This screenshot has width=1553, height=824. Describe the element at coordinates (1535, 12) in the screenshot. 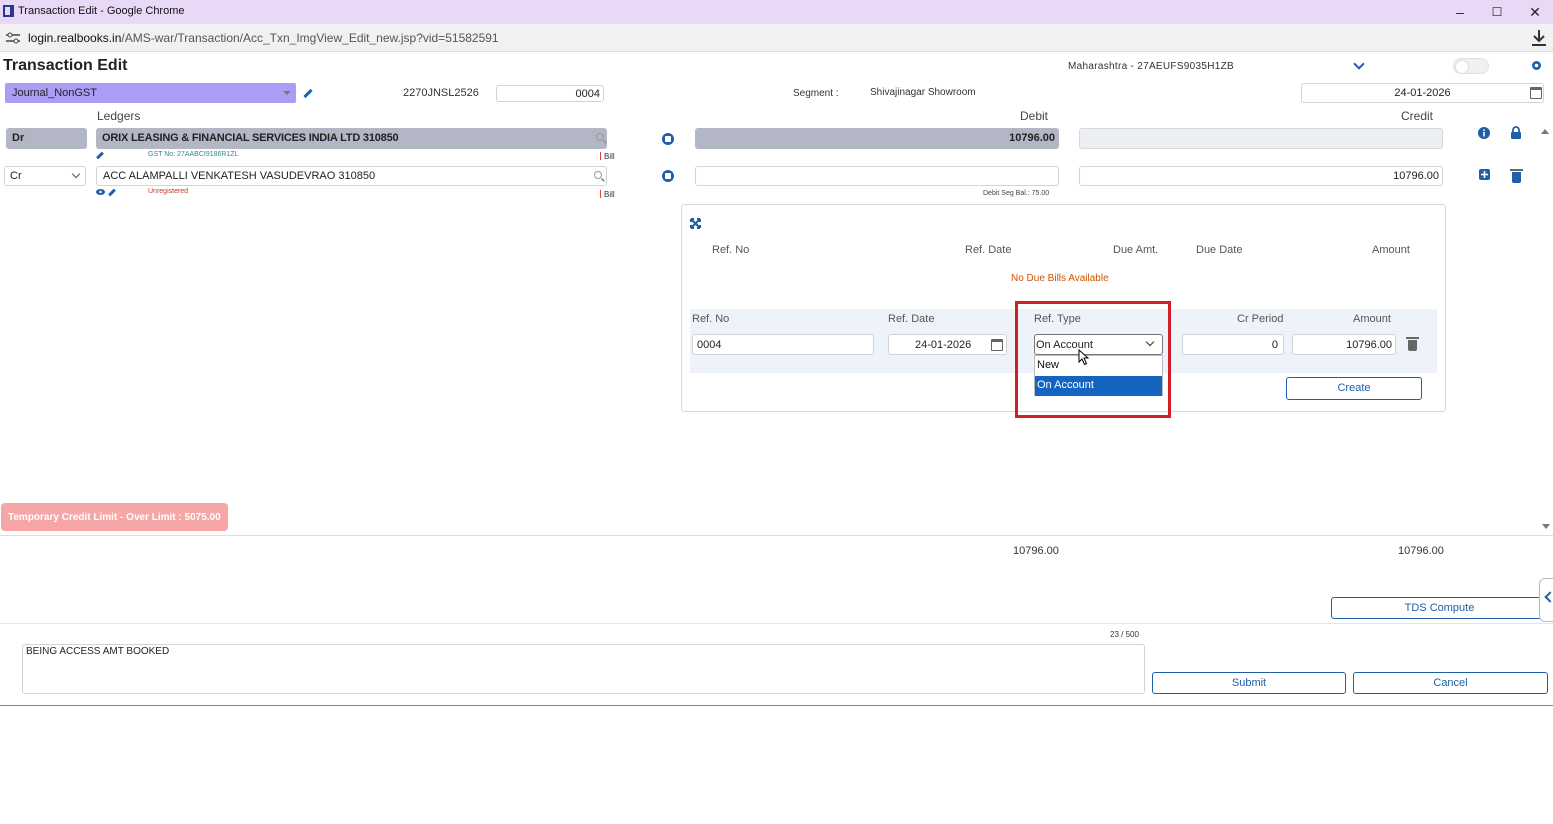

I see `close-icon: ✕` at that location.